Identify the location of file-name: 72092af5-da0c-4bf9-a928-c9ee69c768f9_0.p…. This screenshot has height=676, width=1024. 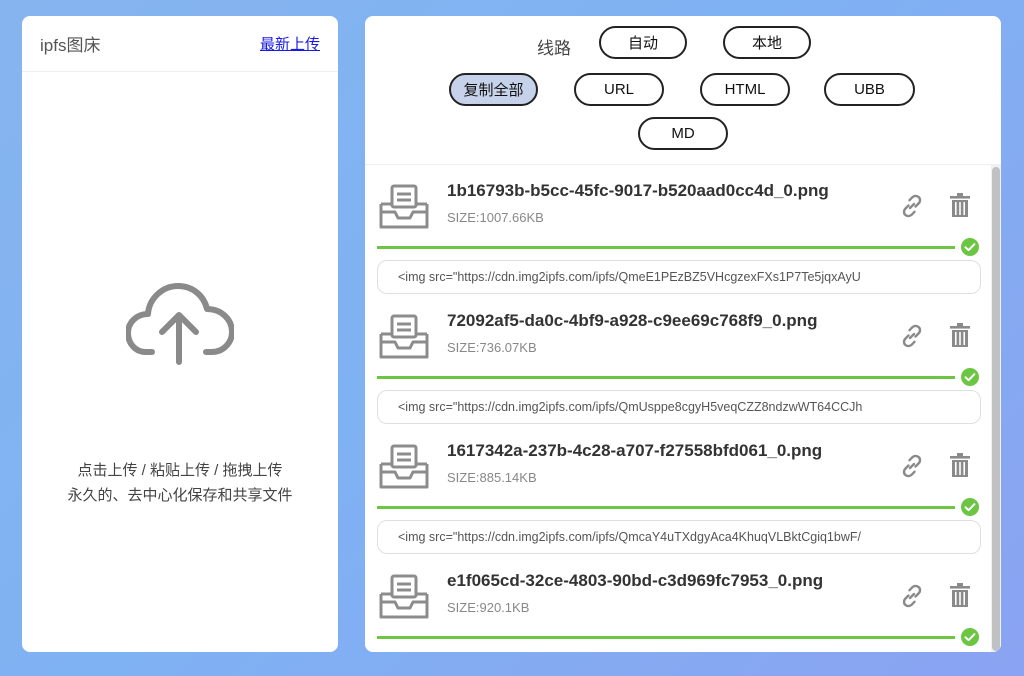
(632, 320).